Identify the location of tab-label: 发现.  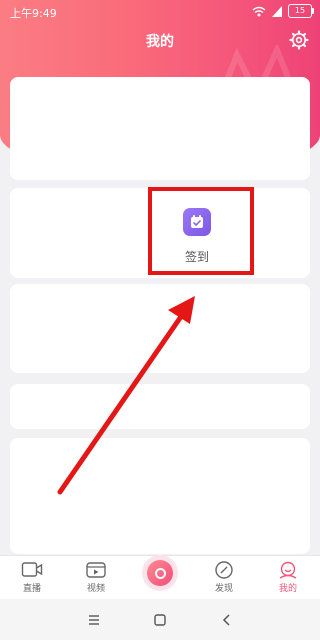
(223, 589).